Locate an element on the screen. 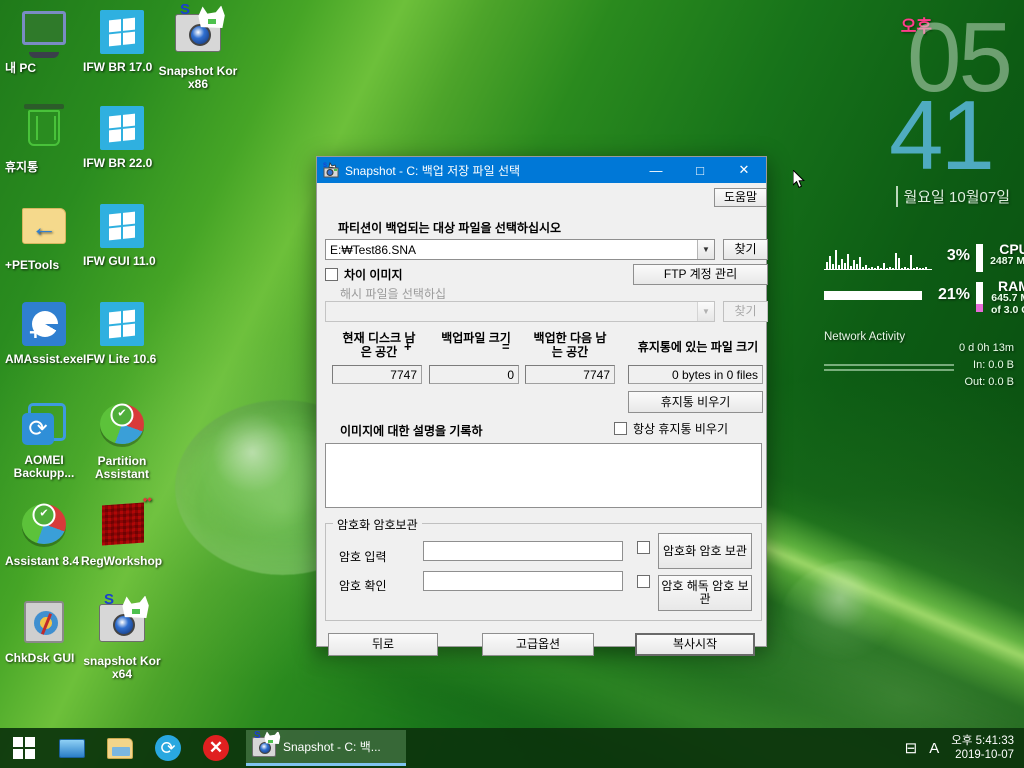 The width and height of the screenshot is (1024, 768). taskbar-clock: 오후 5:41:33 2019-10-07 is located at coordinates (982, 748).